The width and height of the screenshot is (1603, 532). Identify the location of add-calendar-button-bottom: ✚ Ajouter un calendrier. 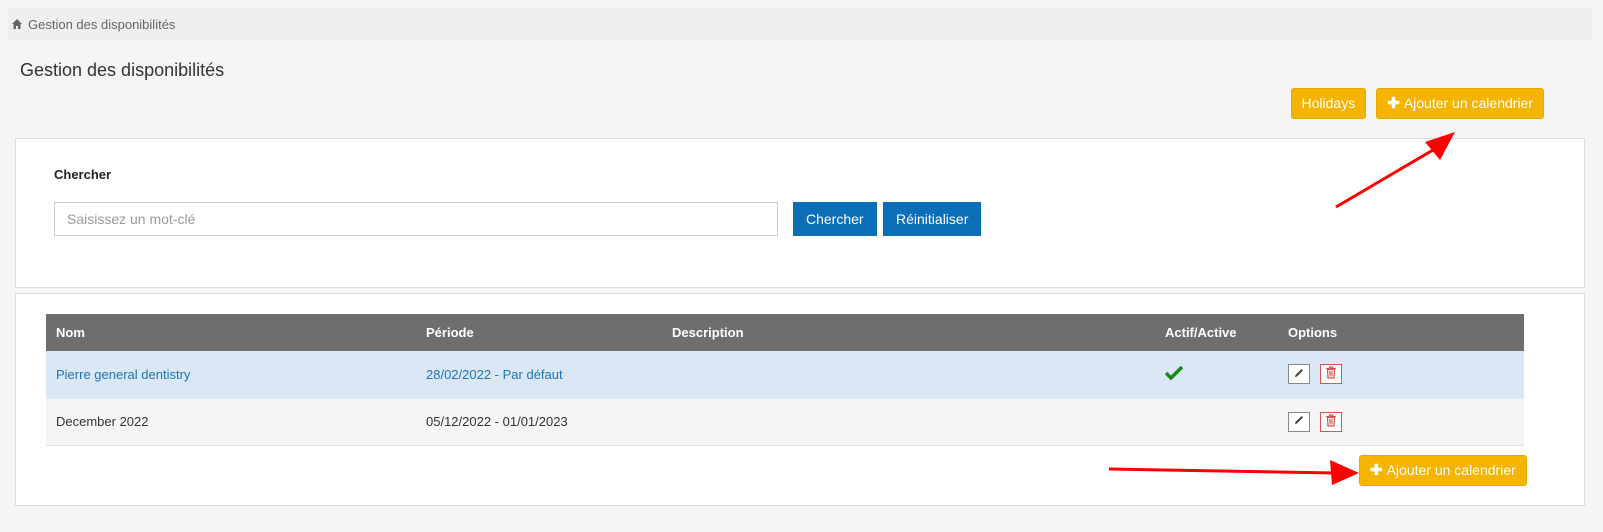
(1443, 470).